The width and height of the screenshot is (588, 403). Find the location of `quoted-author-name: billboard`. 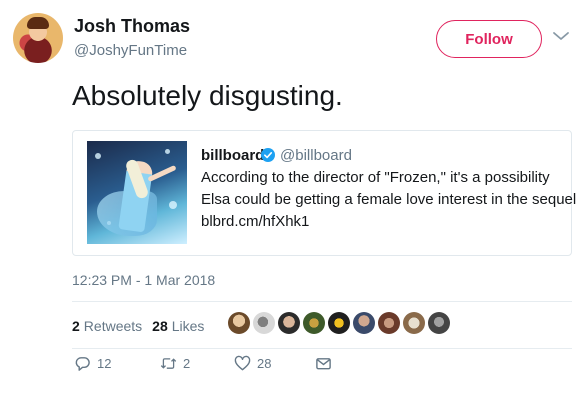

quoted-author-name: billboard is located at coordinates (232, 155).